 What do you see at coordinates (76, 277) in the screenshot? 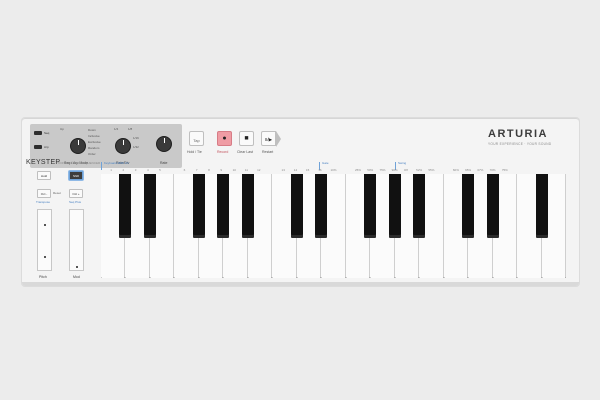
I see `mod-label: Mod` at bounding box center [76, 277].